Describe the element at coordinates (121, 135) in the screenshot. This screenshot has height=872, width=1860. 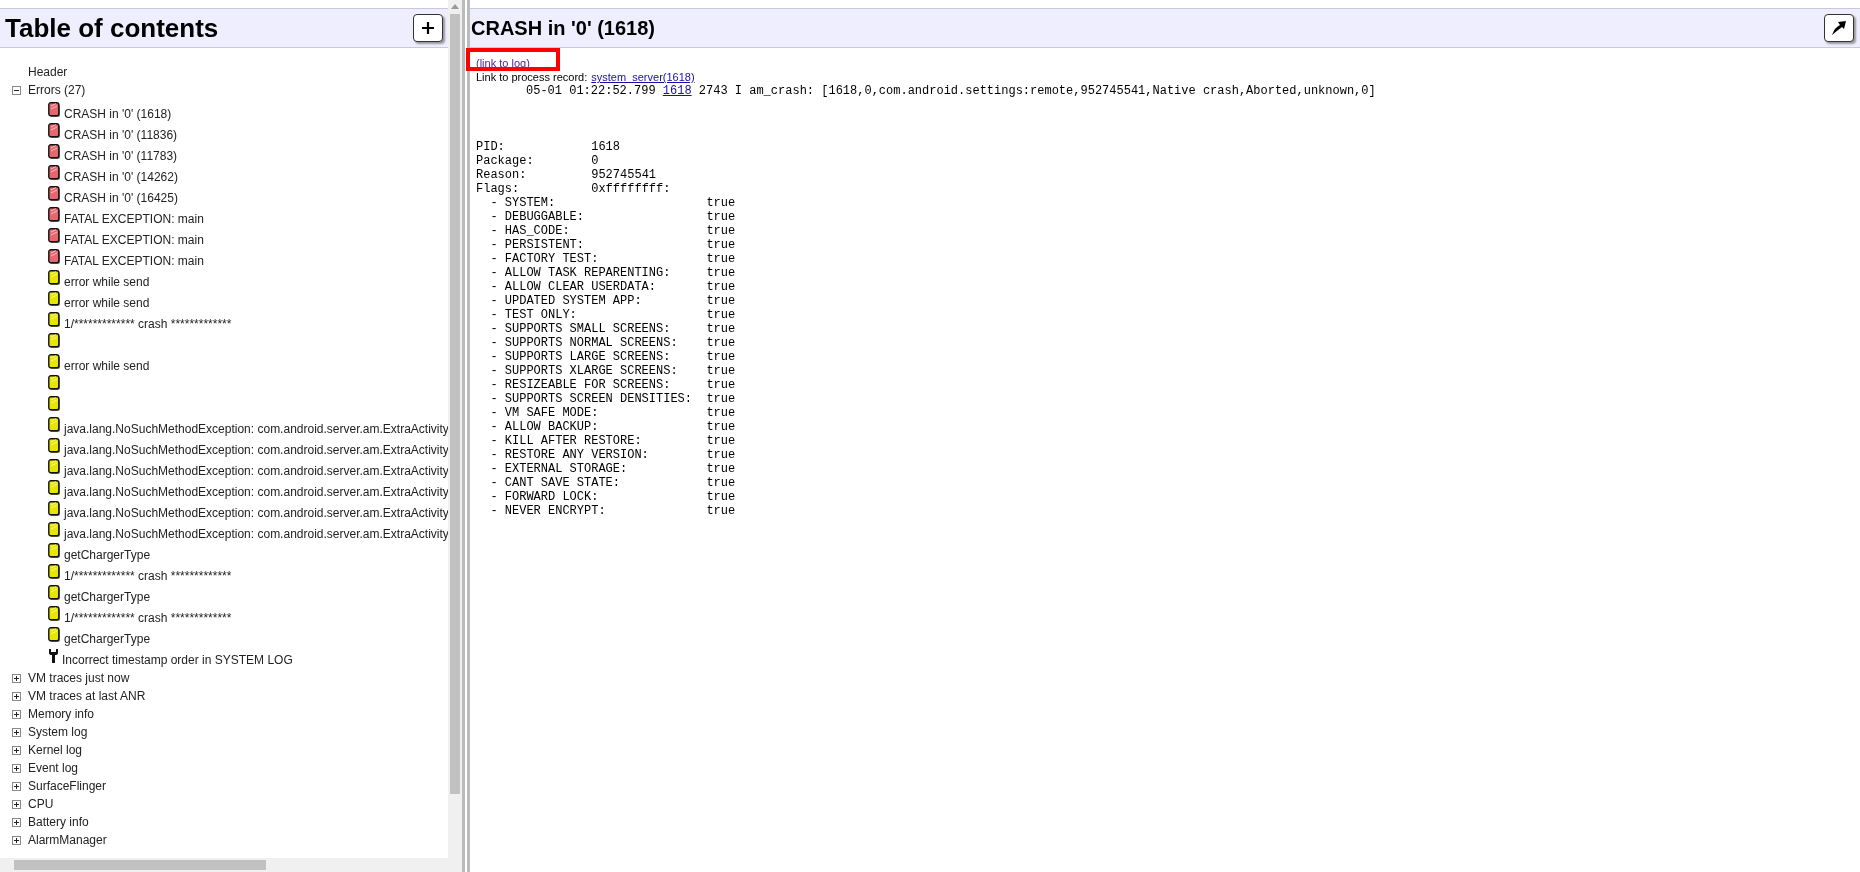
I see `toc-item: CRASH in '0' (11836)` at that location.